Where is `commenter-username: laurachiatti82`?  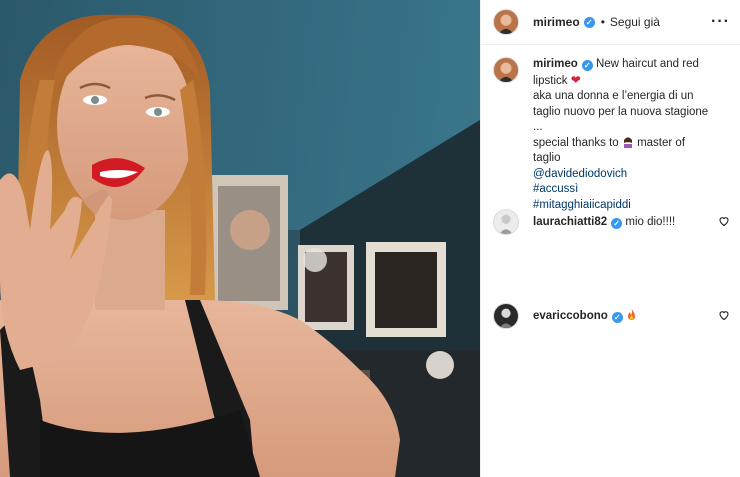 commenter-username: laurachiatti82 is located at coordinates (570, 222).